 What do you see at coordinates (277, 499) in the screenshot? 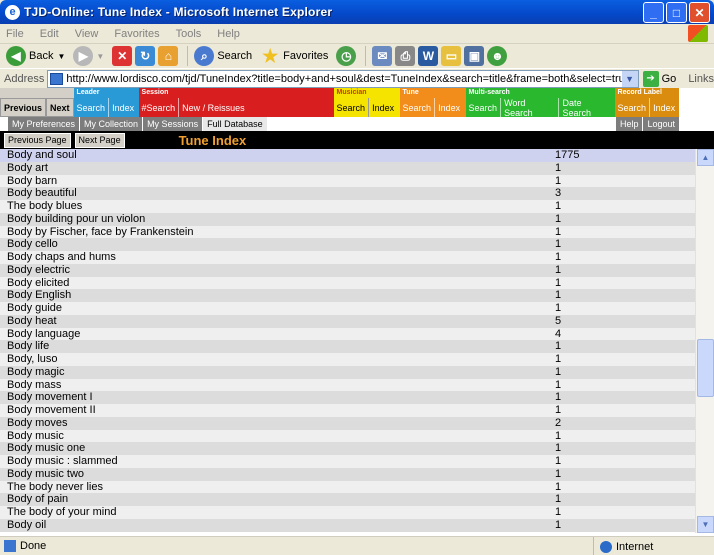
I see `tune-title: Body of pain` at bounding box center [277, 499].